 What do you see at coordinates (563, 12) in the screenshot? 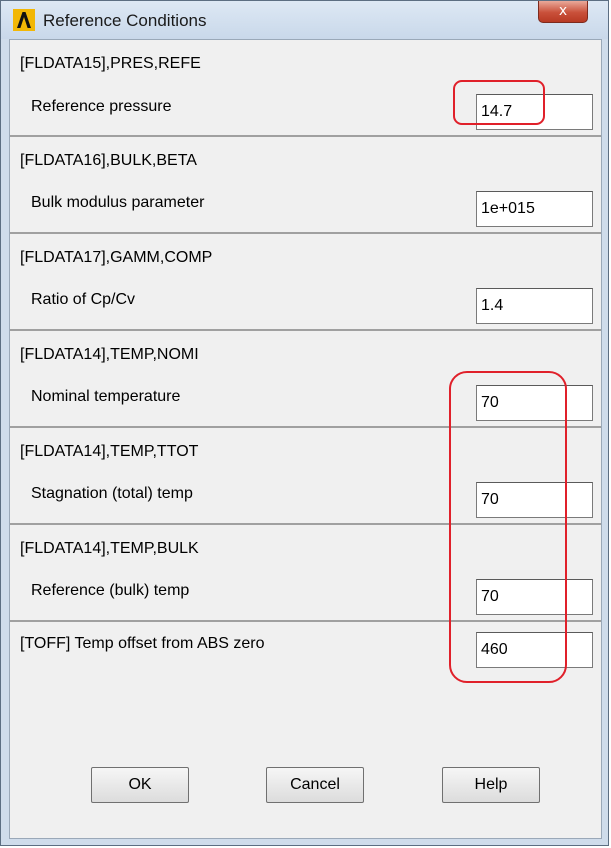
I see `close-button: x` at bounding box center [563, 12].